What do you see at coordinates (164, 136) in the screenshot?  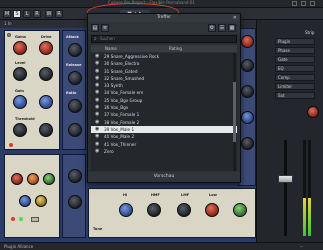 I see `preset-list-item: ◉ 40 Vox_Male 2` at bounding box center [164, 136].